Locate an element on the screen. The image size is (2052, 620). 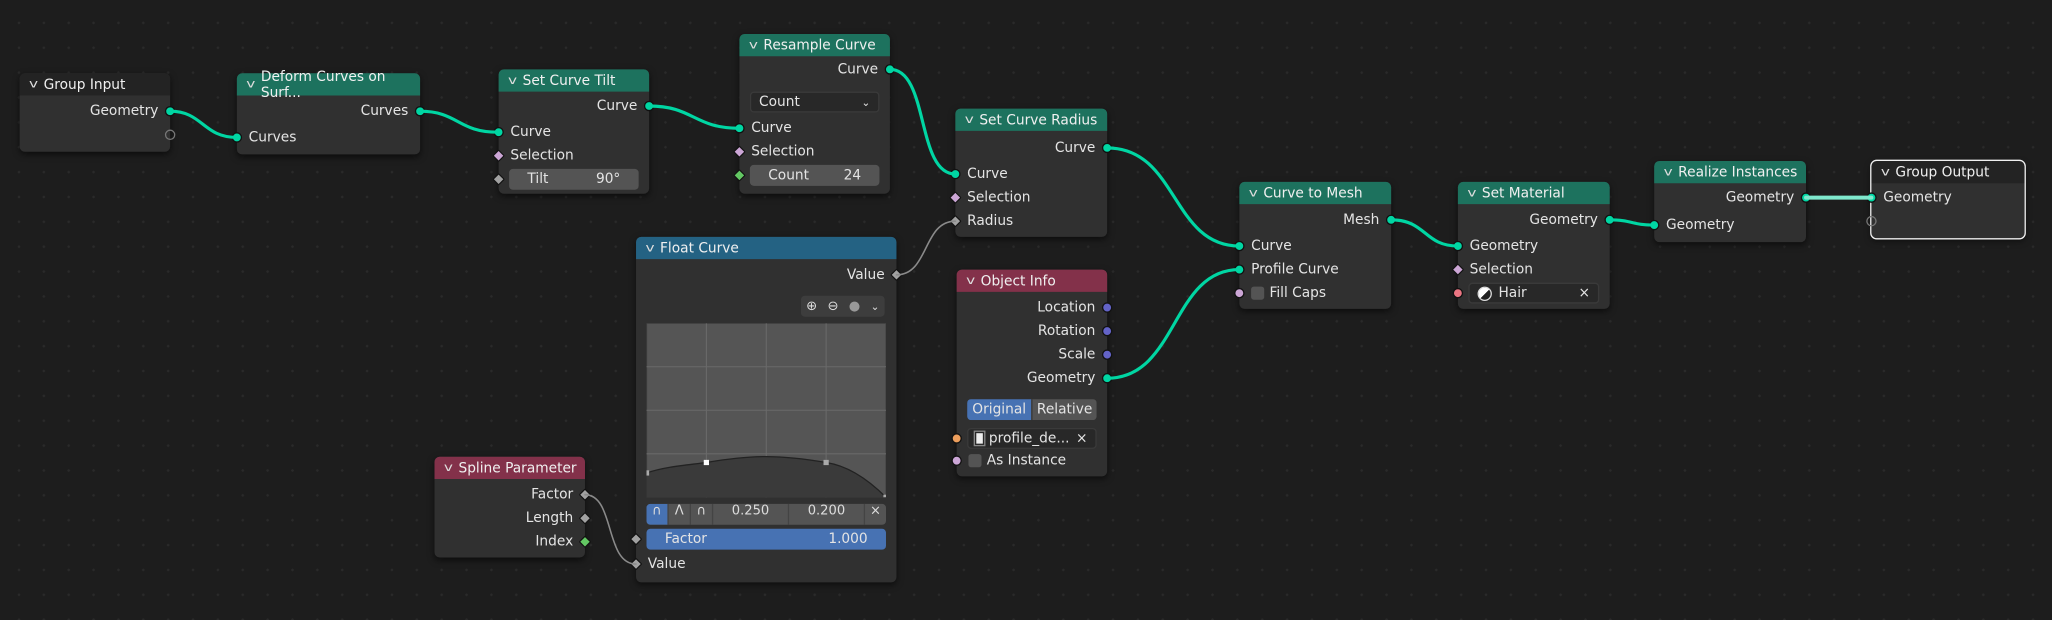
node-header: v Group Input is located at coordinates (95, 84).